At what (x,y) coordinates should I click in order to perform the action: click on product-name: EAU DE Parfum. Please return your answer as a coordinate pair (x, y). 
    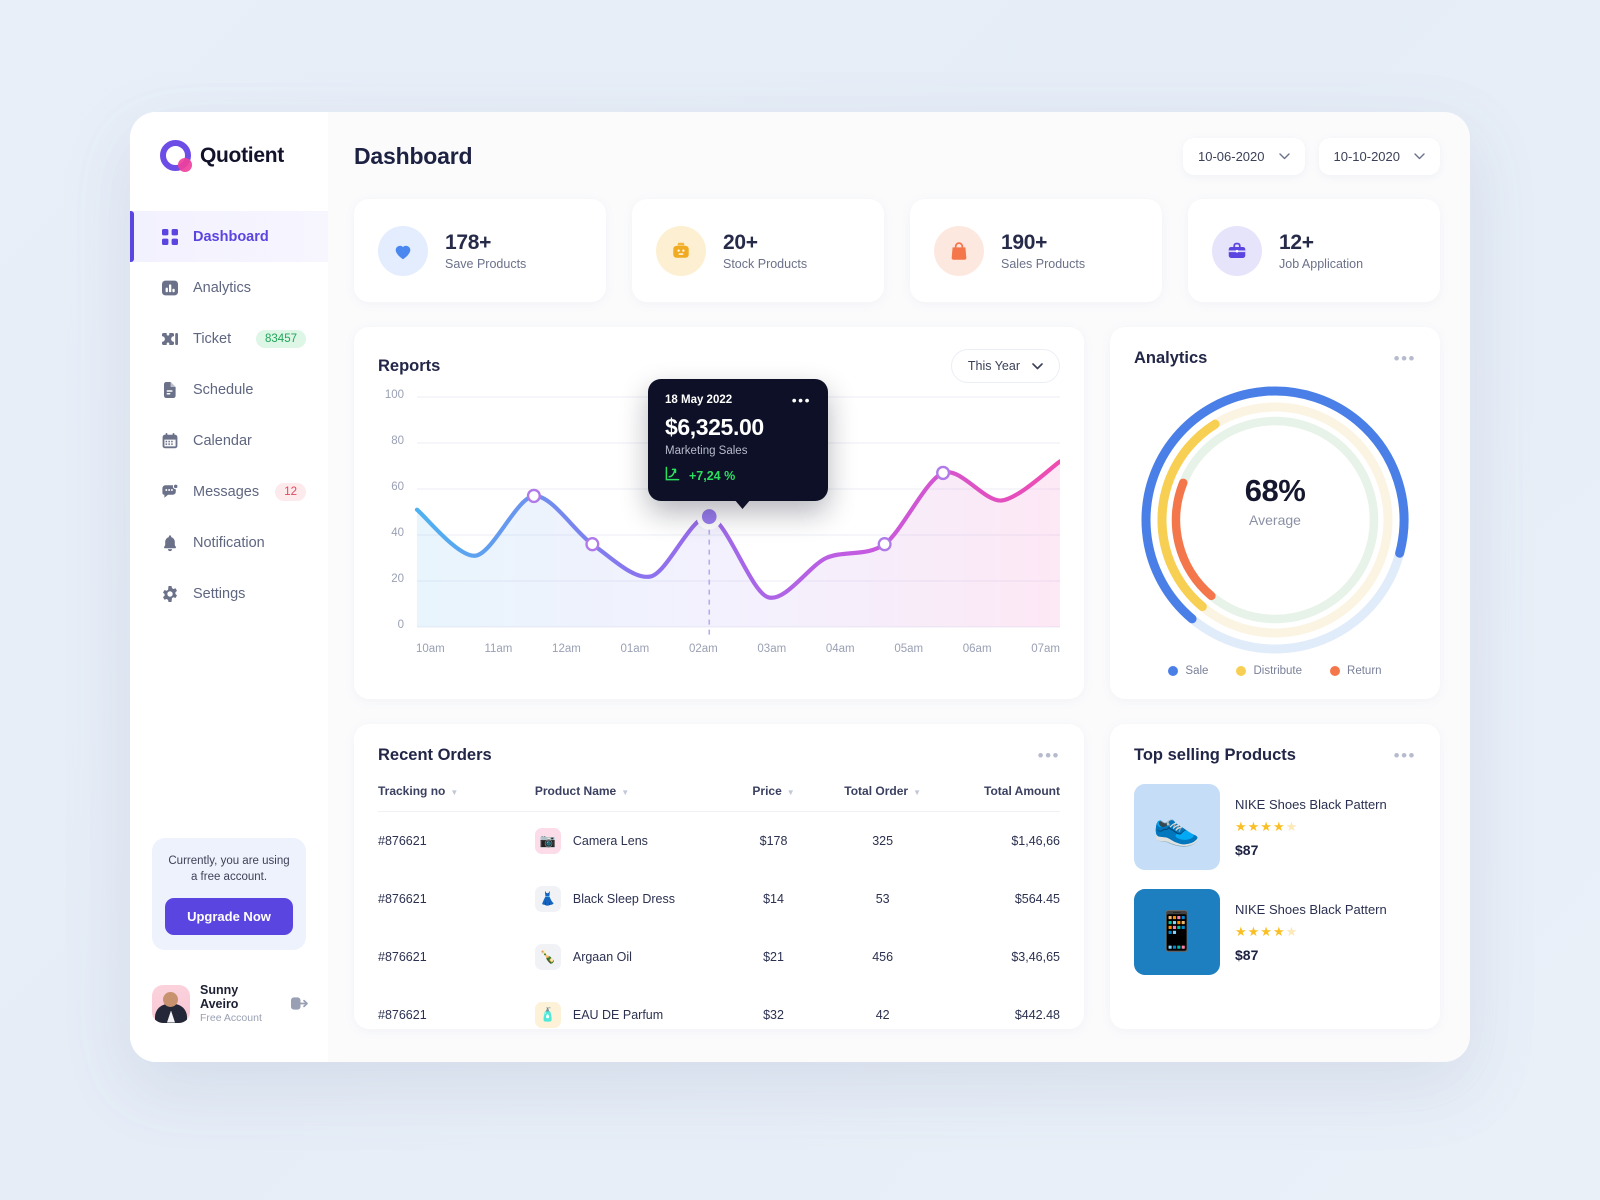
    Looking at the image, I should click on (618, 1015).